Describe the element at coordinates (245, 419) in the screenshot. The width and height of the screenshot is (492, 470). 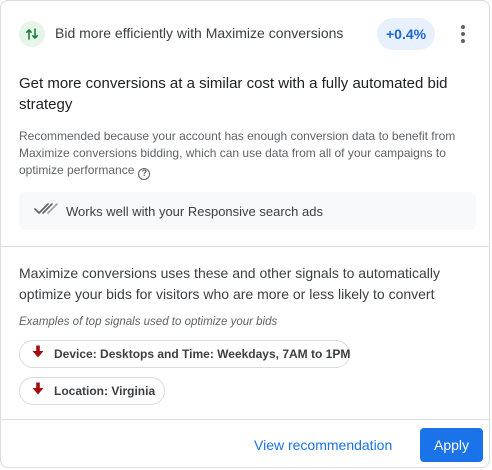
I see `footer-divider` at that location.